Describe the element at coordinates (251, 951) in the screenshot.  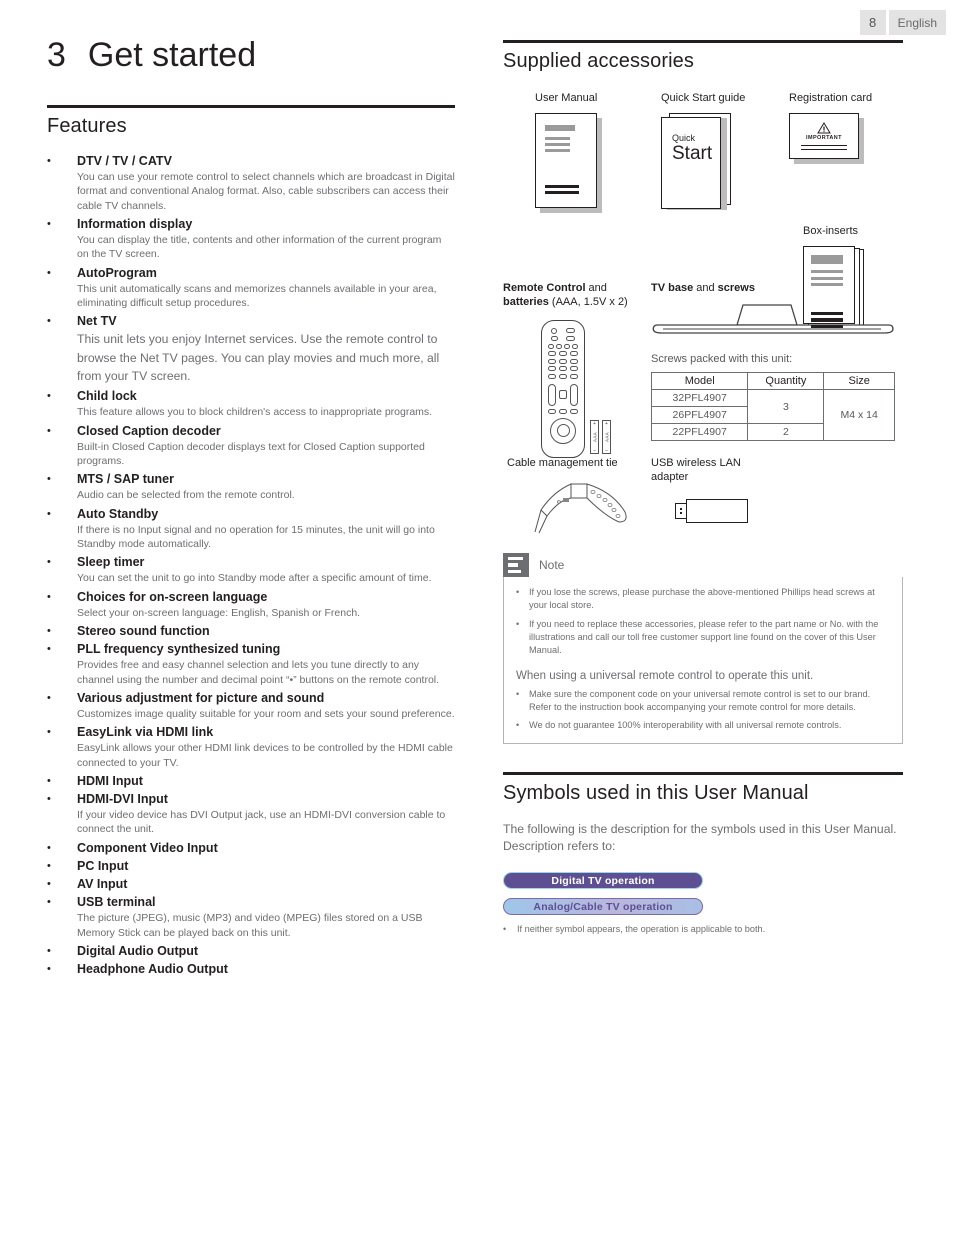
I see `feature-item: • Digital Audio Output` at that location.